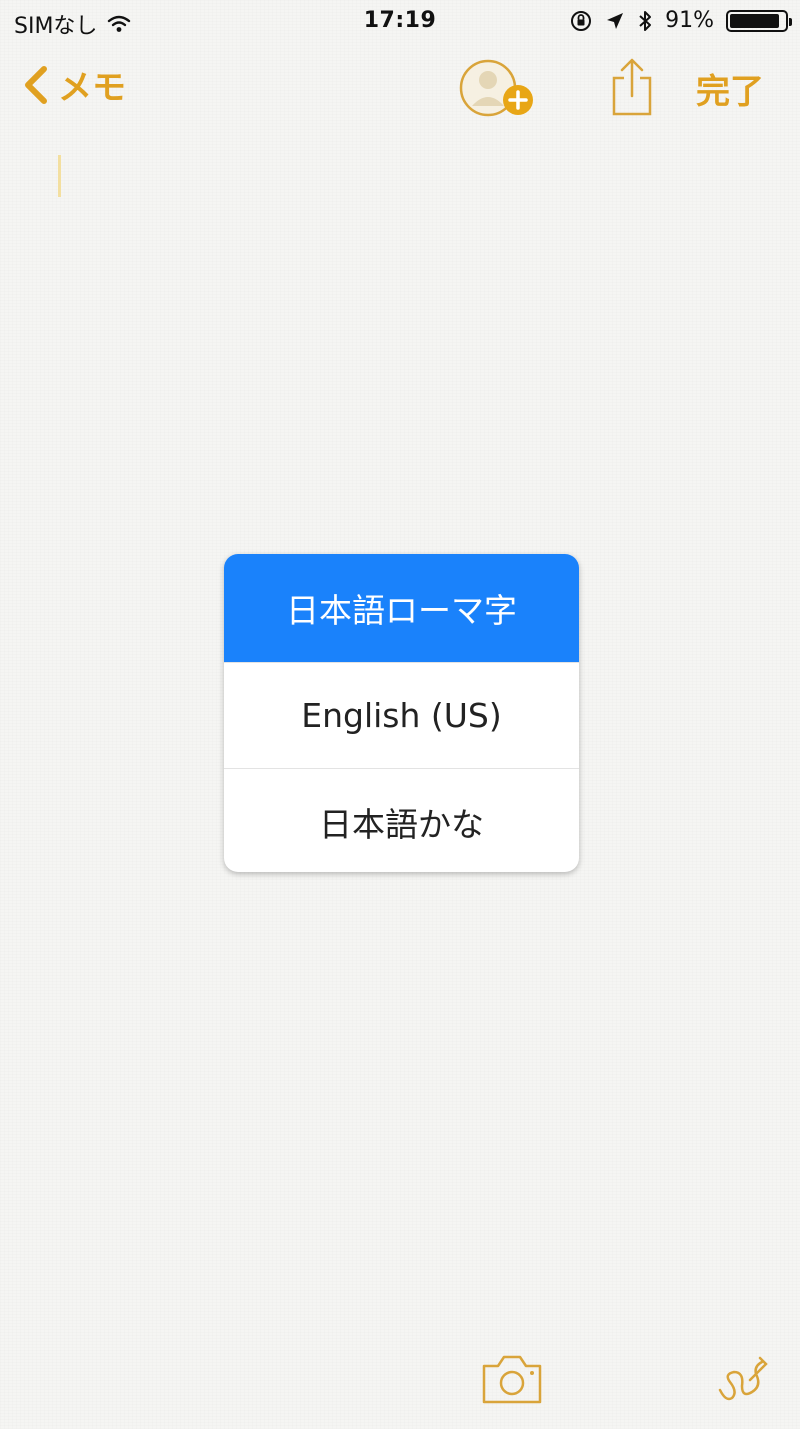 This screenshot has height=1429, width=800. I want to click on battery-fill, so click(755, 20).